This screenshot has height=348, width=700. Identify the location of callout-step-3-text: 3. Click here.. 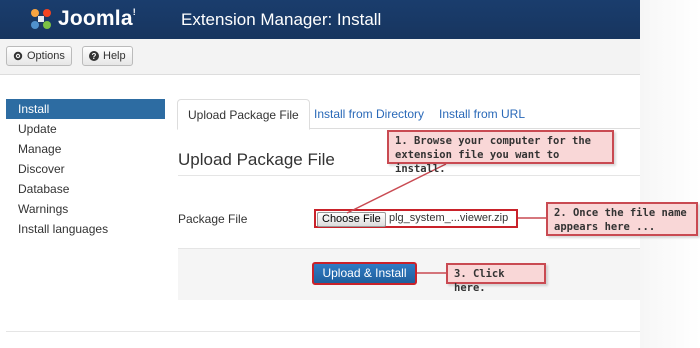
(479, 281).